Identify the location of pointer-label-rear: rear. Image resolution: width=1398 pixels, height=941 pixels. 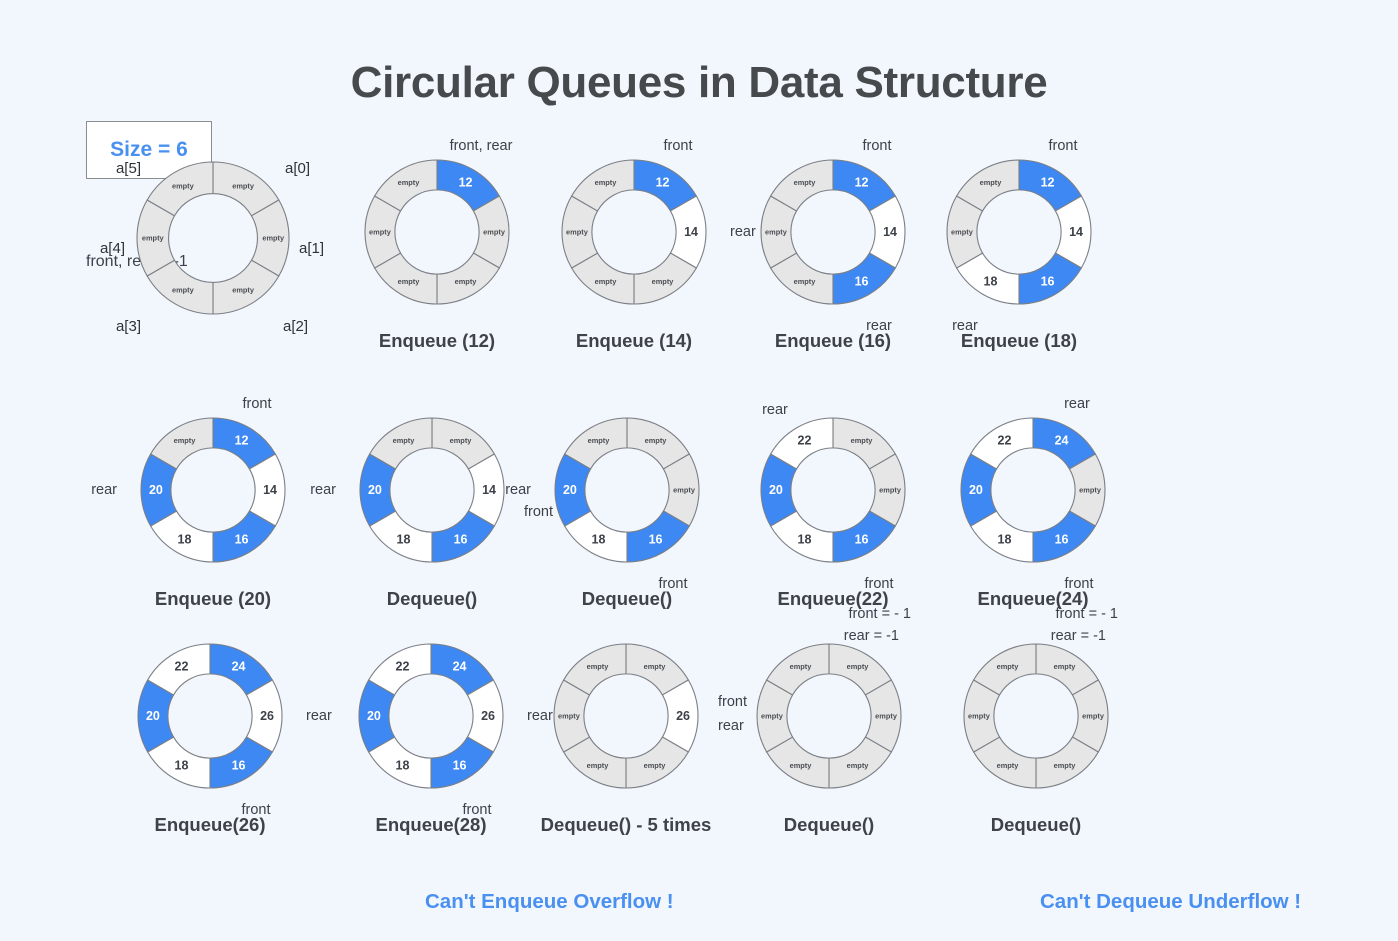
(518, 490).